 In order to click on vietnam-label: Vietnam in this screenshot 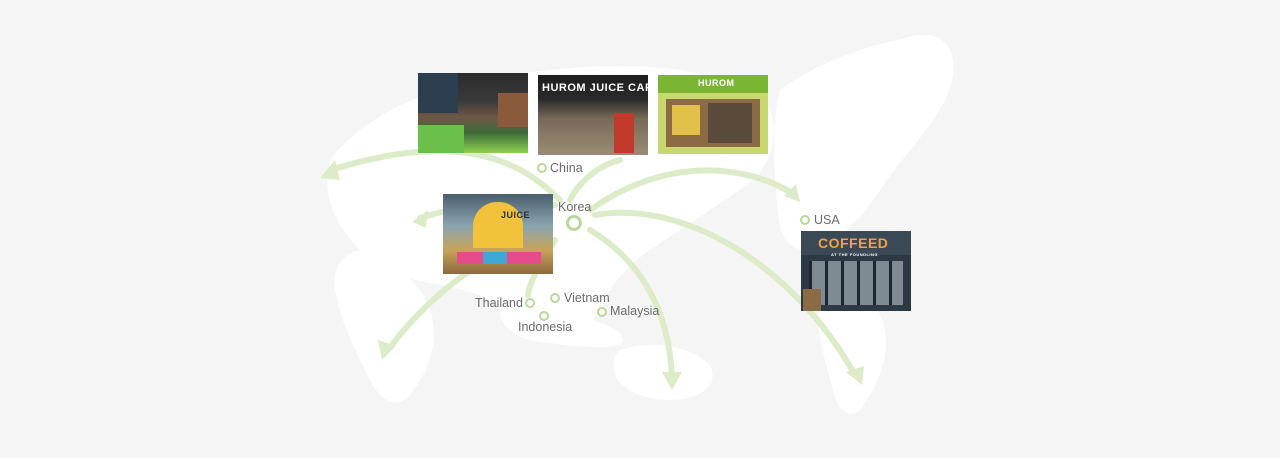, I will do `click(587, 298)`.